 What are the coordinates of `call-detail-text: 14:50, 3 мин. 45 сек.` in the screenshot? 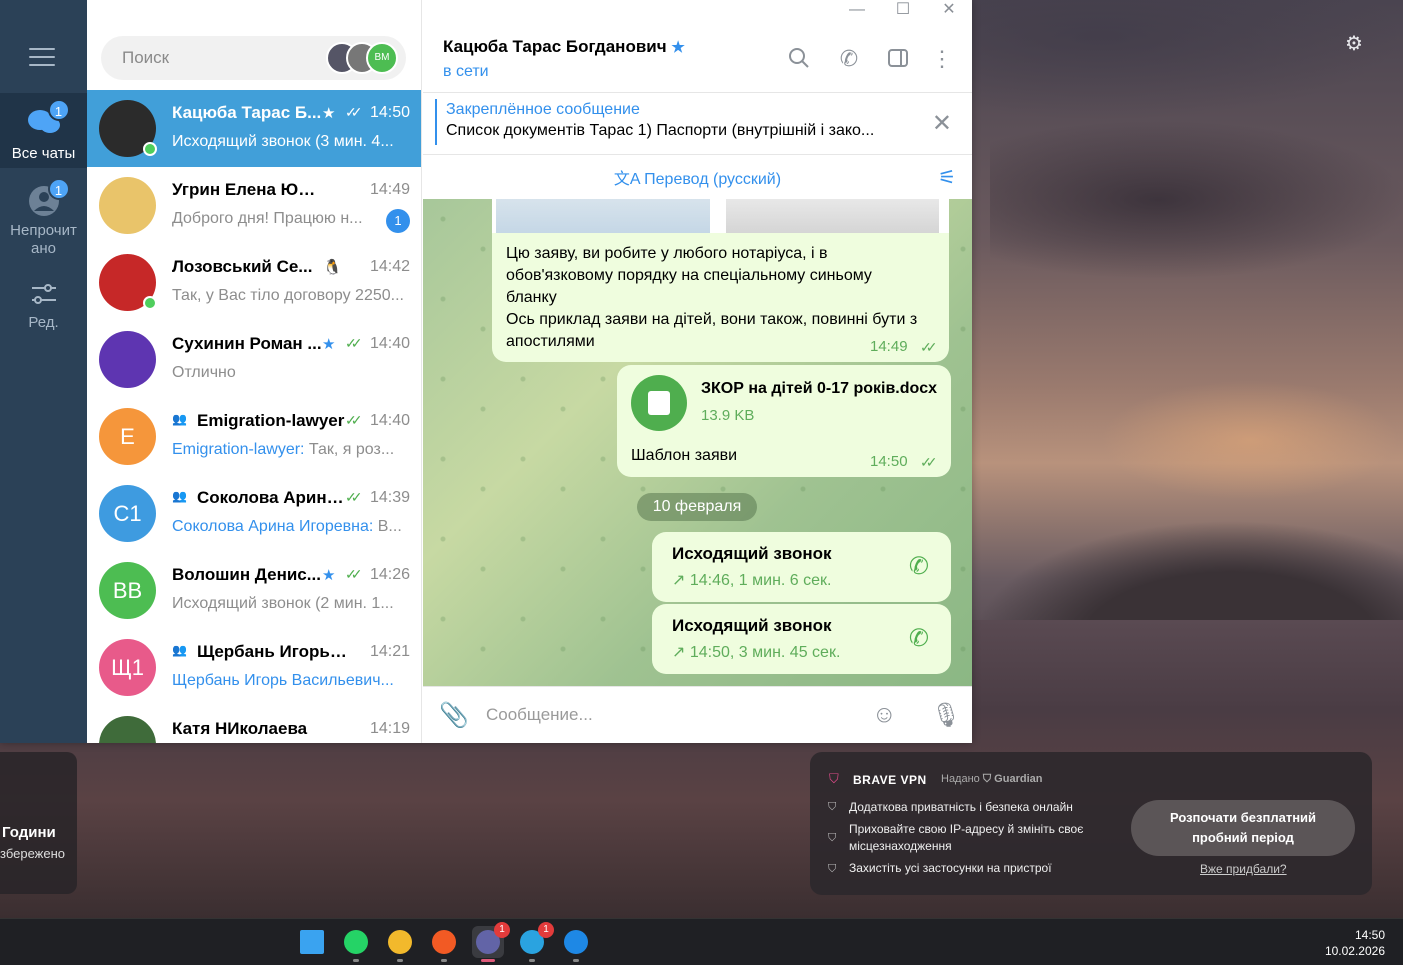 It's located at (765, 652).